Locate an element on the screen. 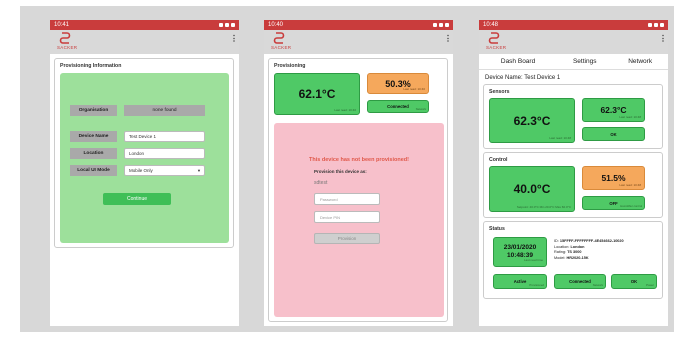 This screenshot has width=690, height=343. organisation-label: Organisation is located at coordinates (93, 110).